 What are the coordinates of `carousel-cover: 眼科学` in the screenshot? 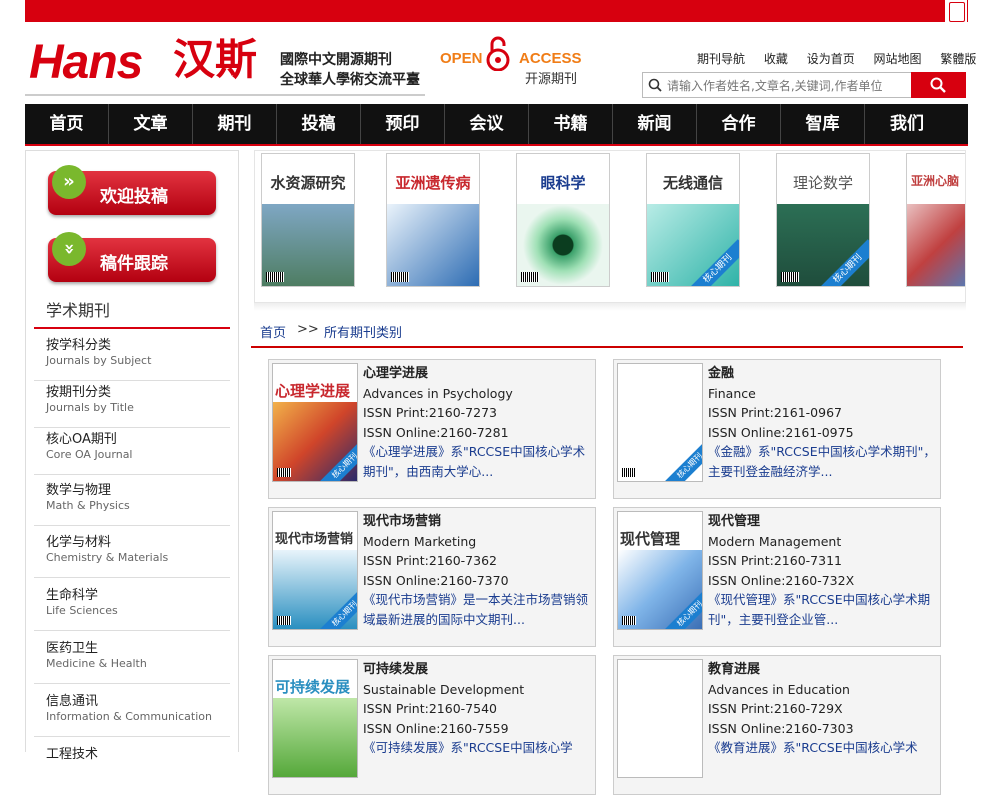 It's located at (563, 220).